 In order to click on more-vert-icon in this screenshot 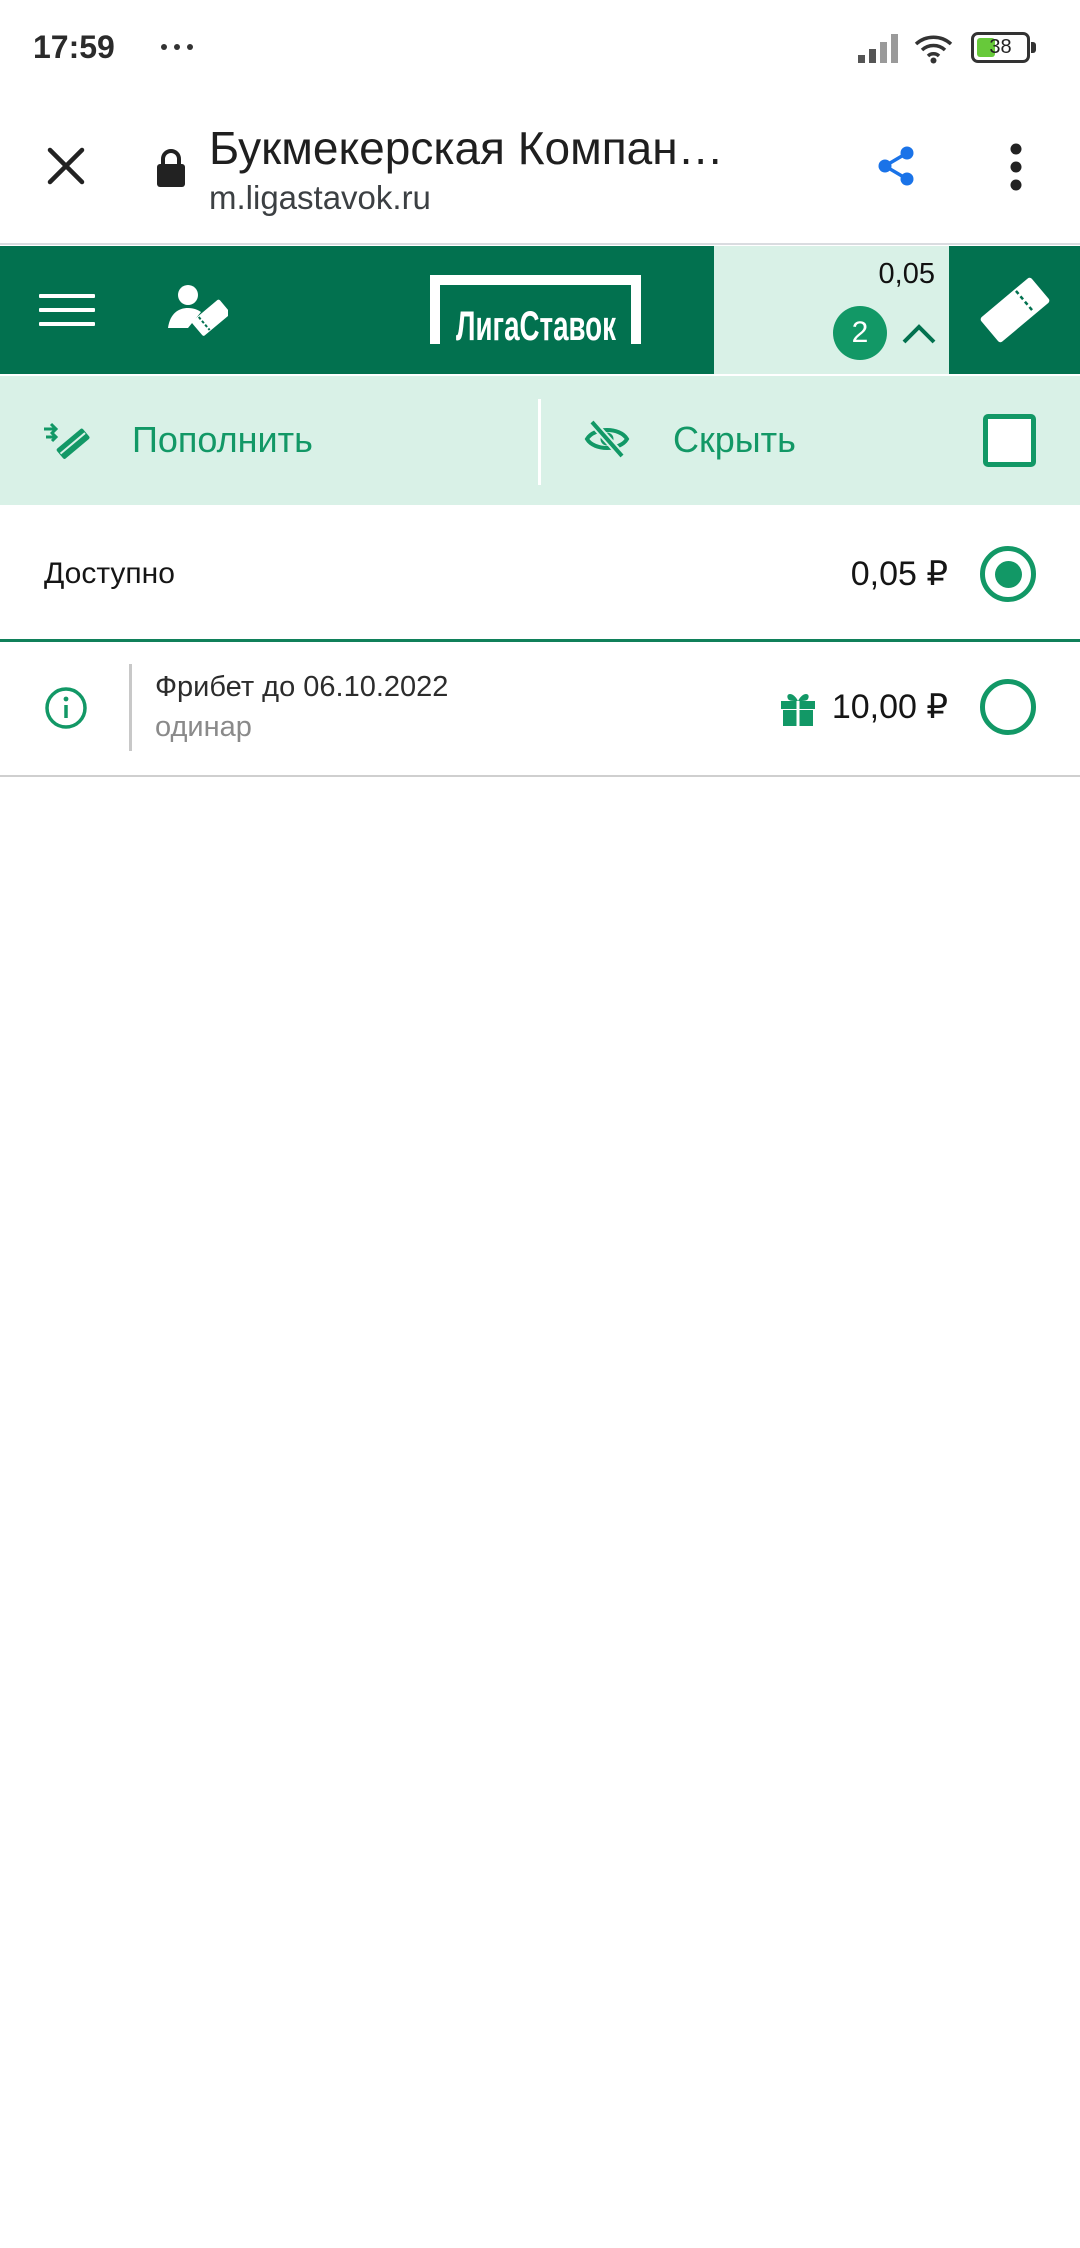, I will do `click(1016, 167)`.